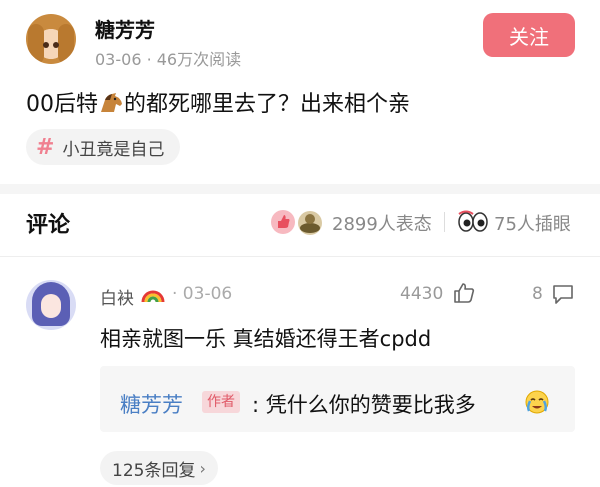  Describe the element at coordinates (51, 39) in the screenshot. I see `post-author-avatar` at that location.